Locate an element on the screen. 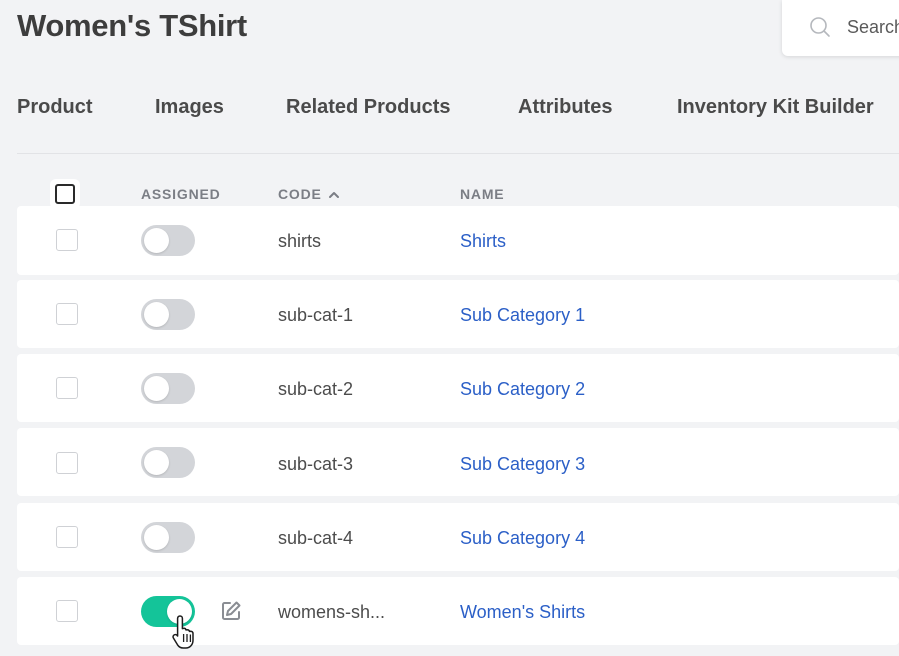  row-code: sub-cat-4 is located at coordinates (316, 538).